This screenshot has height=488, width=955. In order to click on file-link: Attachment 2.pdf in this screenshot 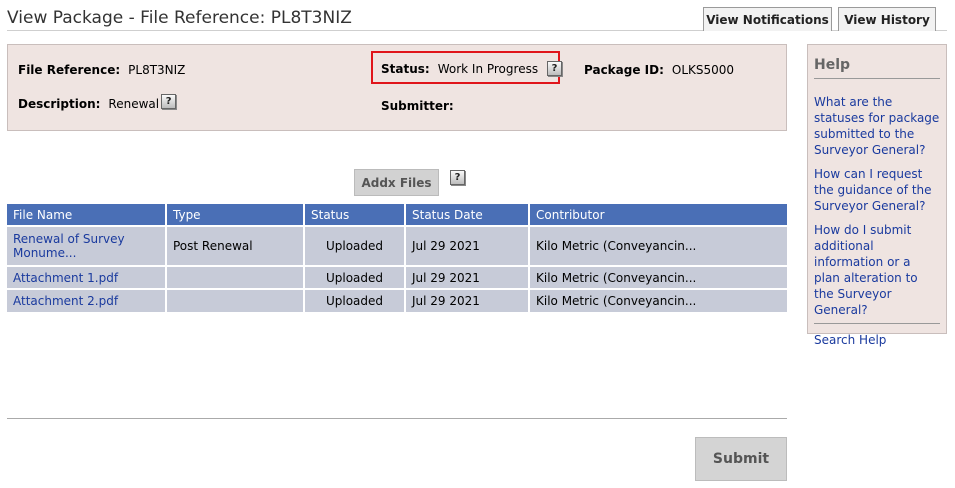, I will do `click(65, 301)`.